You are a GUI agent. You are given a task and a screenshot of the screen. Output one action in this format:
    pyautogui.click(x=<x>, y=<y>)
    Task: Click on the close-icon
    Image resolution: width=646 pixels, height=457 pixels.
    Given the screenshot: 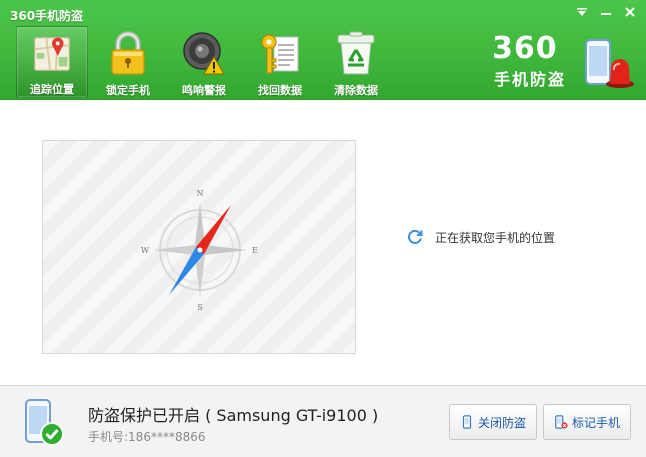 What is the action you would take?
    pyautogui.click(x=630, y=12)
    